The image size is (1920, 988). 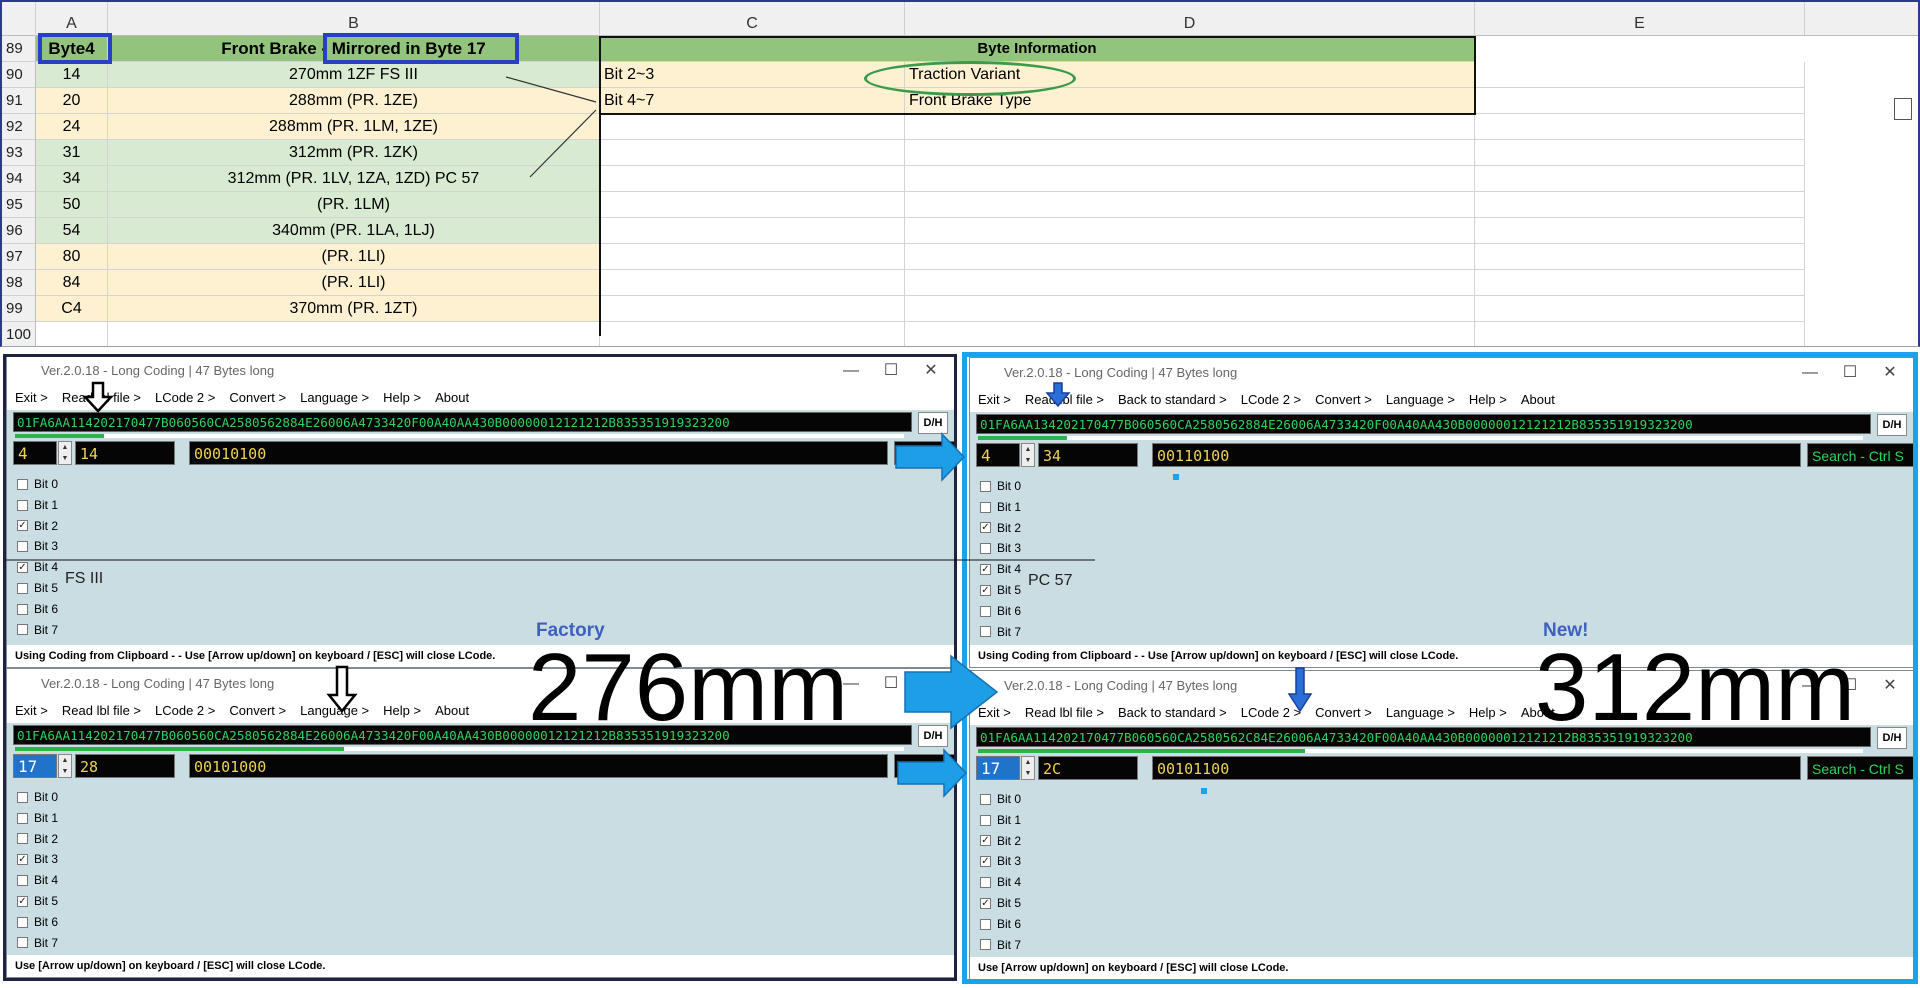 I want to click on row-header: 92, so click(x=19, y=127).